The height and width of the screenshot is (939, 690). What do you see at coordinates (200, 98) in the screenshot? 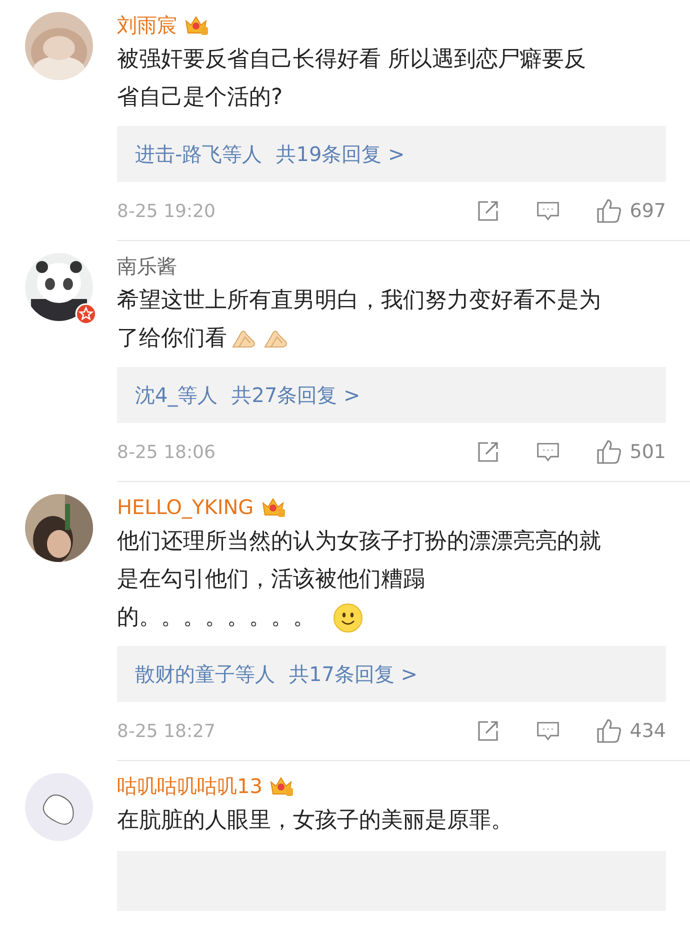
I see `comment-text: 省自己是个活的?` at bounding box center [200, 98].